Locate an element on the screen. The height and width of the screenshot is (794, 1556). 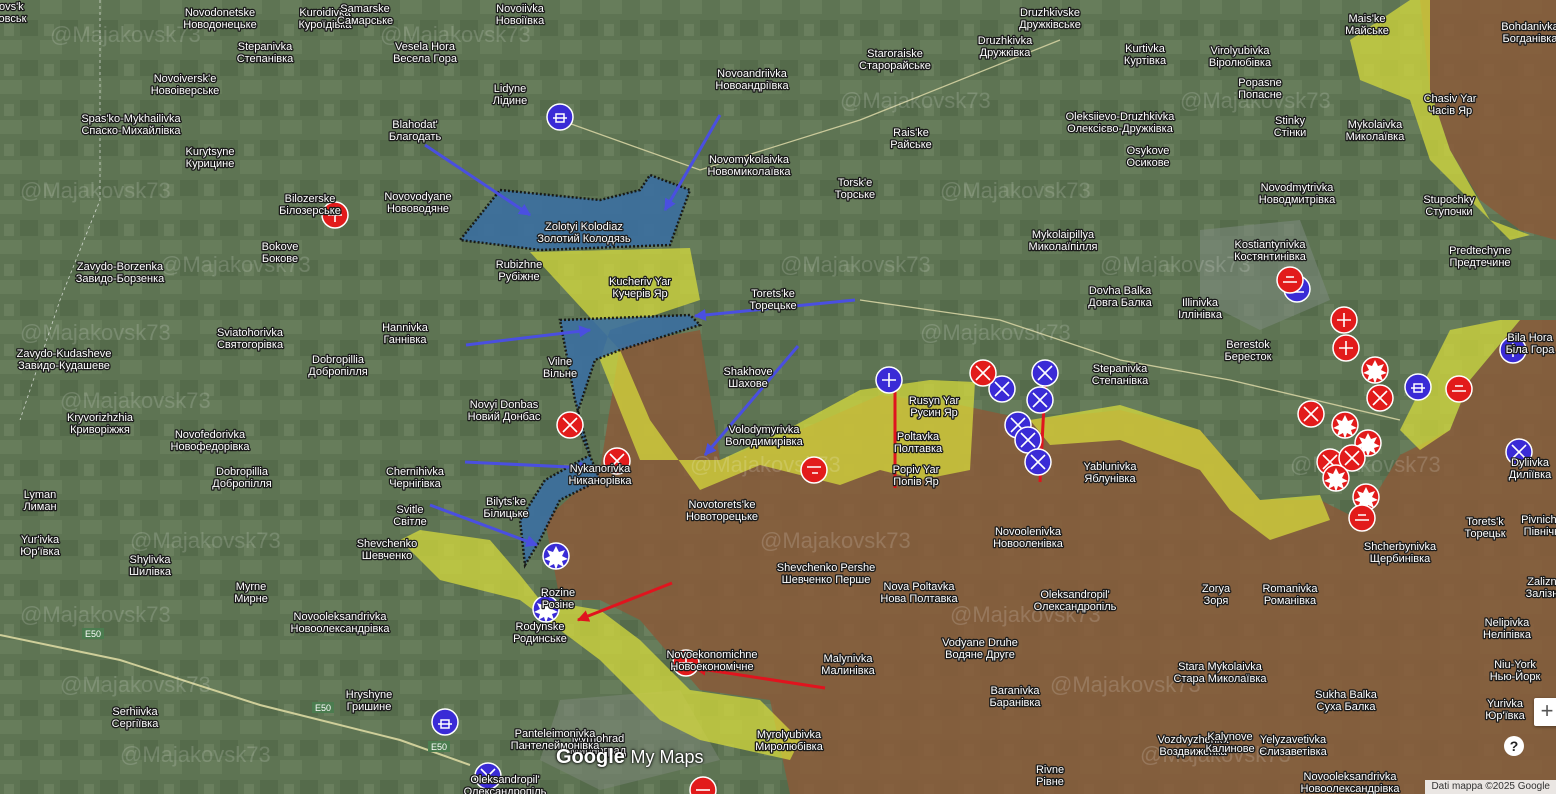
place-label: Rubizhne Рубіжне is located at coordinates (519, 271).